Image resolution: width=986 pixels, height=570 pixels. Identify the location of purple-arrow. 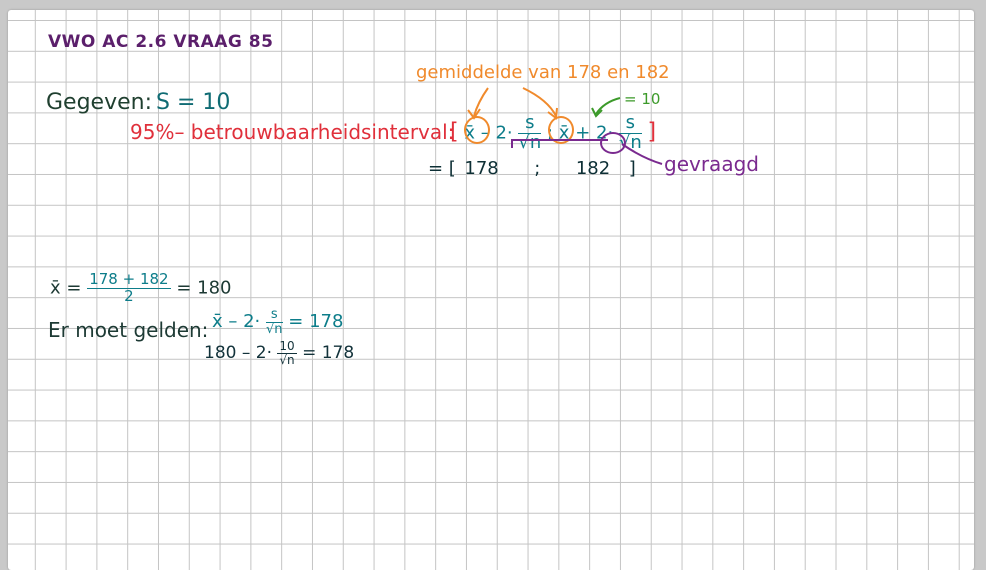
(642, 154).